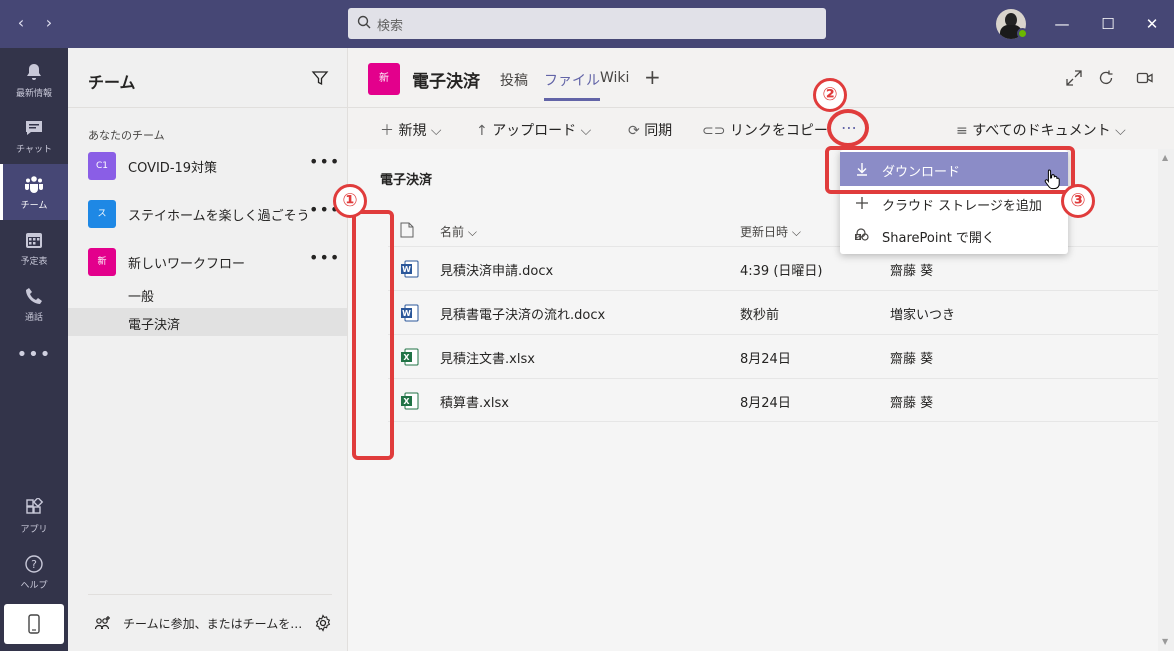  Describe the element at coordinates (323, 623) in the screenshot. I see `gear-icon` at that location.